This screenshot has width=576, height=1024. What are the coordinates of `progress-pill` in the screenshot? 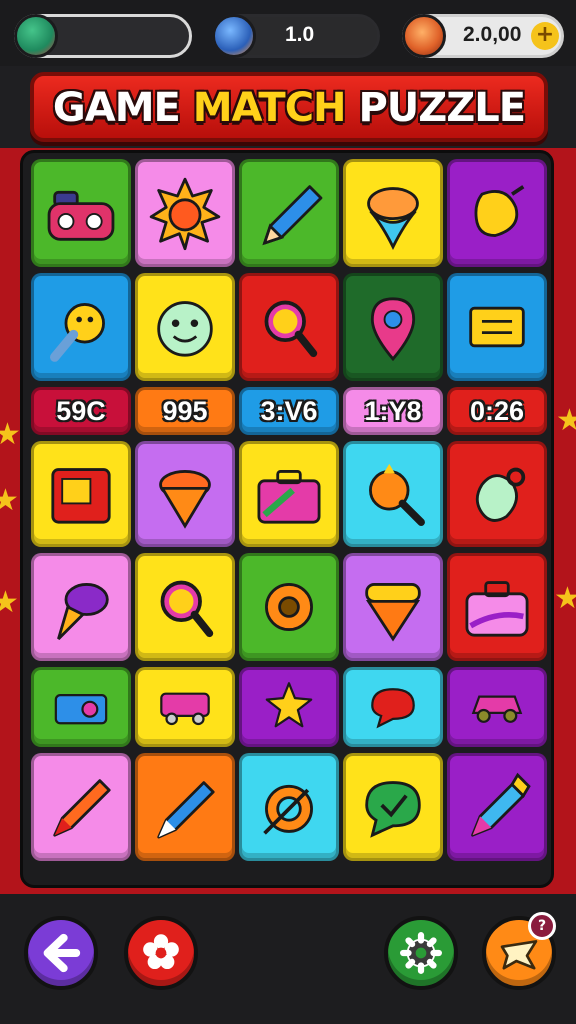 It's located at (103, 36).